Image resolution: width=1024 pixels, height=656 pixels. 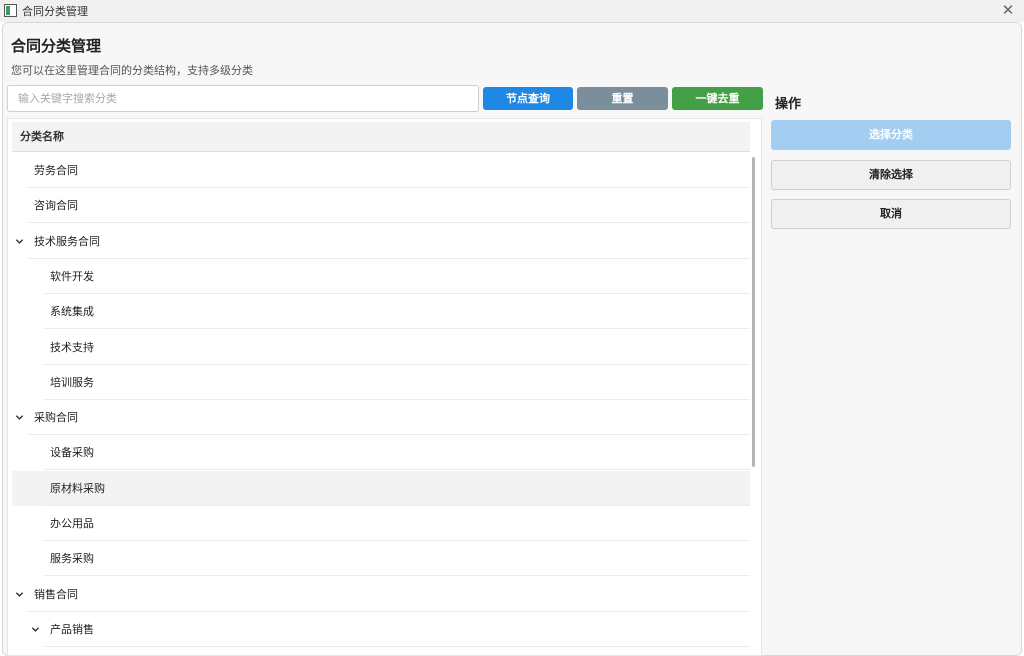 I want to click on window-titlebar: 合同分类管理 ✕, so click(x=512, y=11).